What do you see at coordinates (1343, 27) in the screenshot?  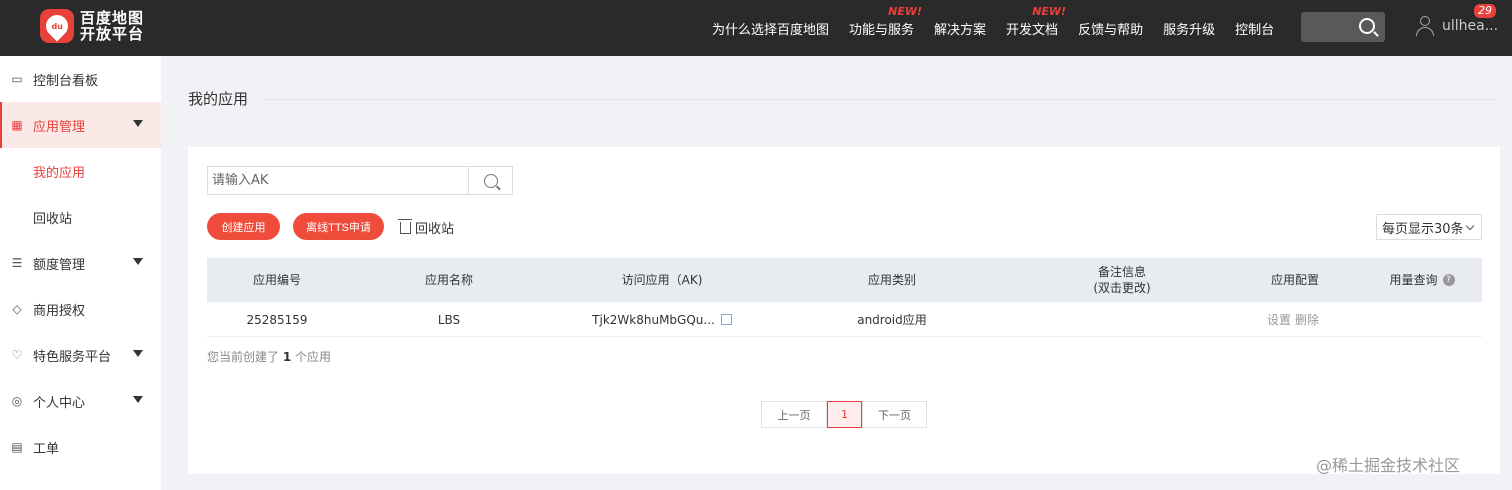 I see `global-search` at bounding box center [1343, 27].